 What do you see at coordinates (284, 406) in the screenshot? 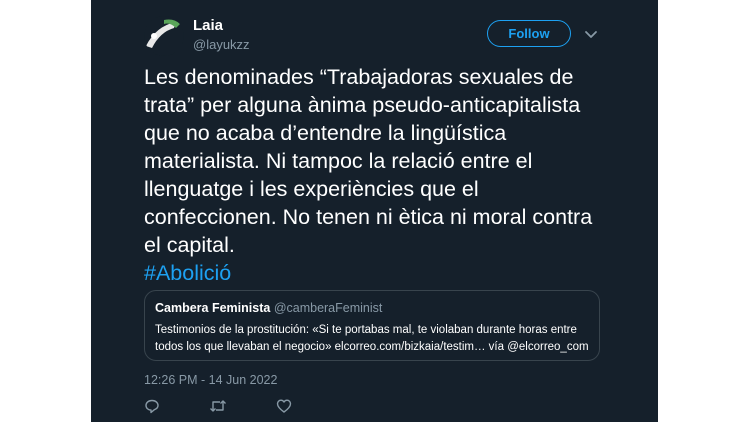
I see `like-icon` at bounding box center [284, 406].